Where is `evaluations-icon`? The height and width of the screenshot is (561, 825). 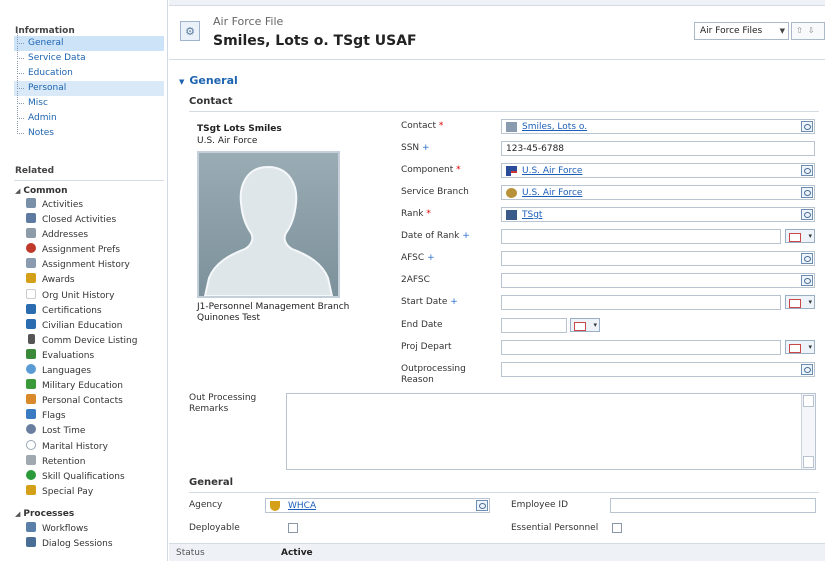
evaluations-icon is located at coordinates (31, 353).